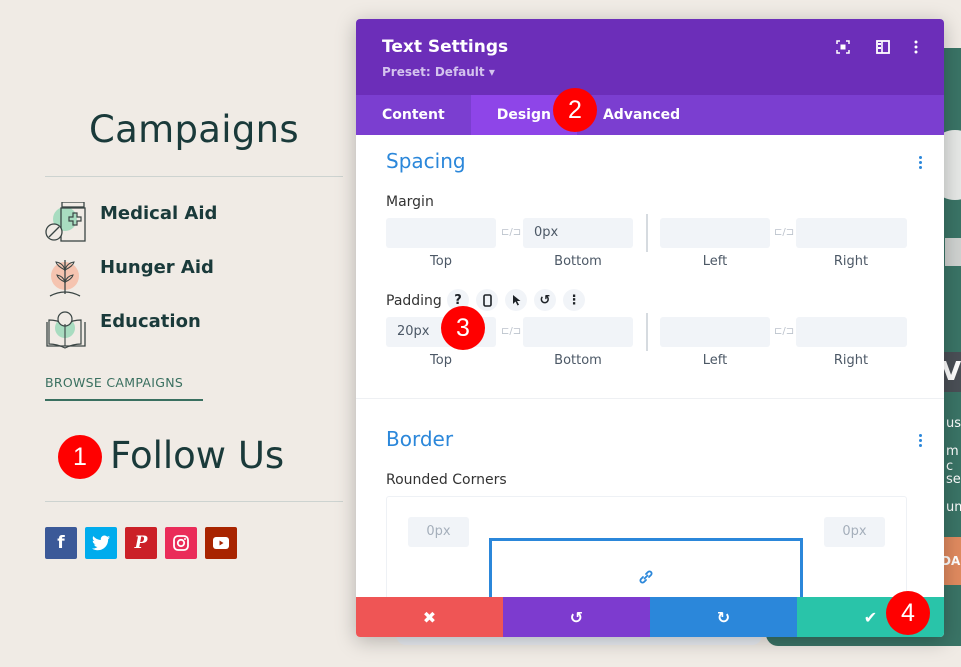 The height and width of the screenshot is (667, 961). Describe the element at coordinates (438, 72) in the screenshot. I see `preset-dropdown: Preset: Default ▾` at that location.